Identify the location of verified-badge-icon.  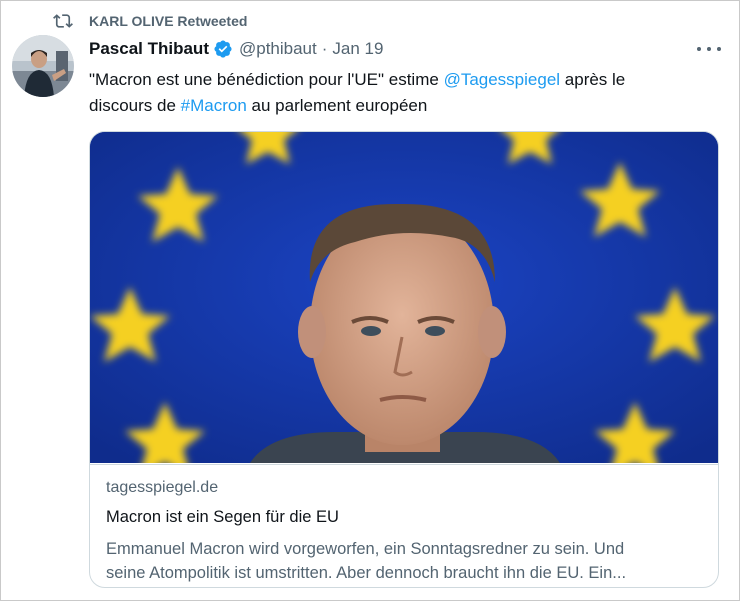
(223, 49).